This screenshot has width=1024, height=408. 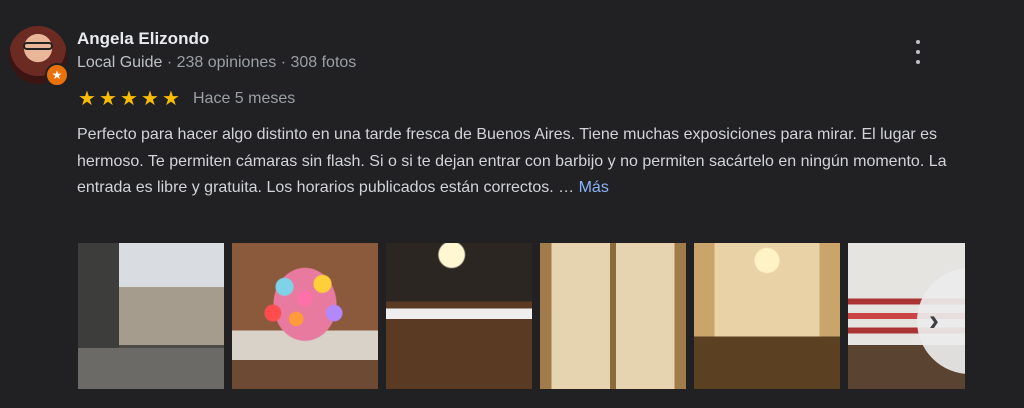 I want to click on star-rating: ★ ★ ★ ★ ★, so click(x=129, y=99).